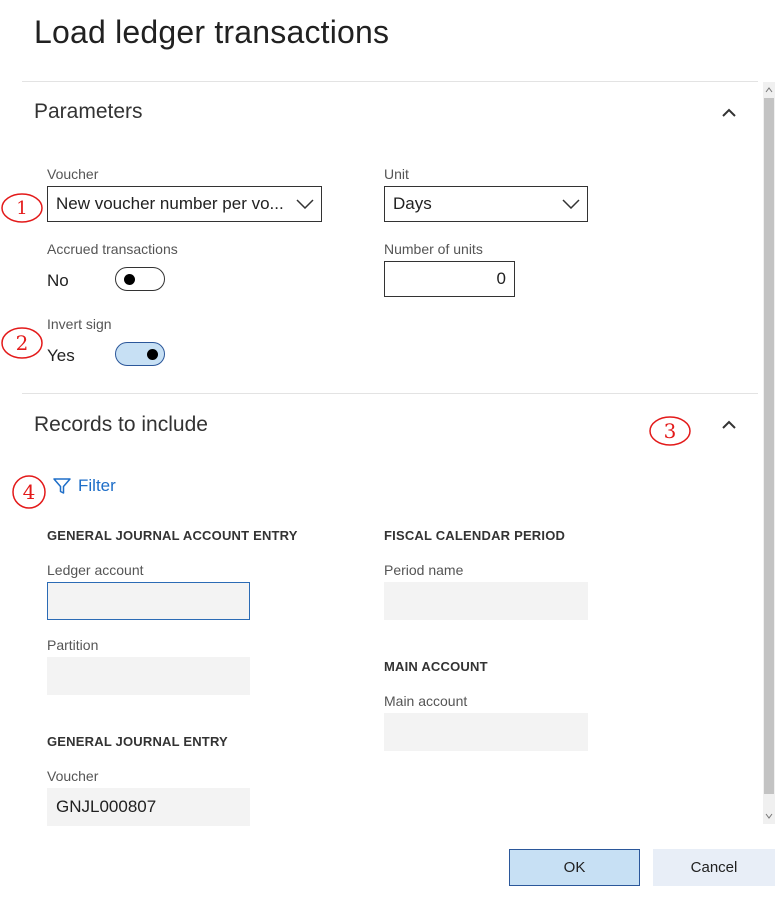  I want to click on unit-label: Unit, so click(396, 174).